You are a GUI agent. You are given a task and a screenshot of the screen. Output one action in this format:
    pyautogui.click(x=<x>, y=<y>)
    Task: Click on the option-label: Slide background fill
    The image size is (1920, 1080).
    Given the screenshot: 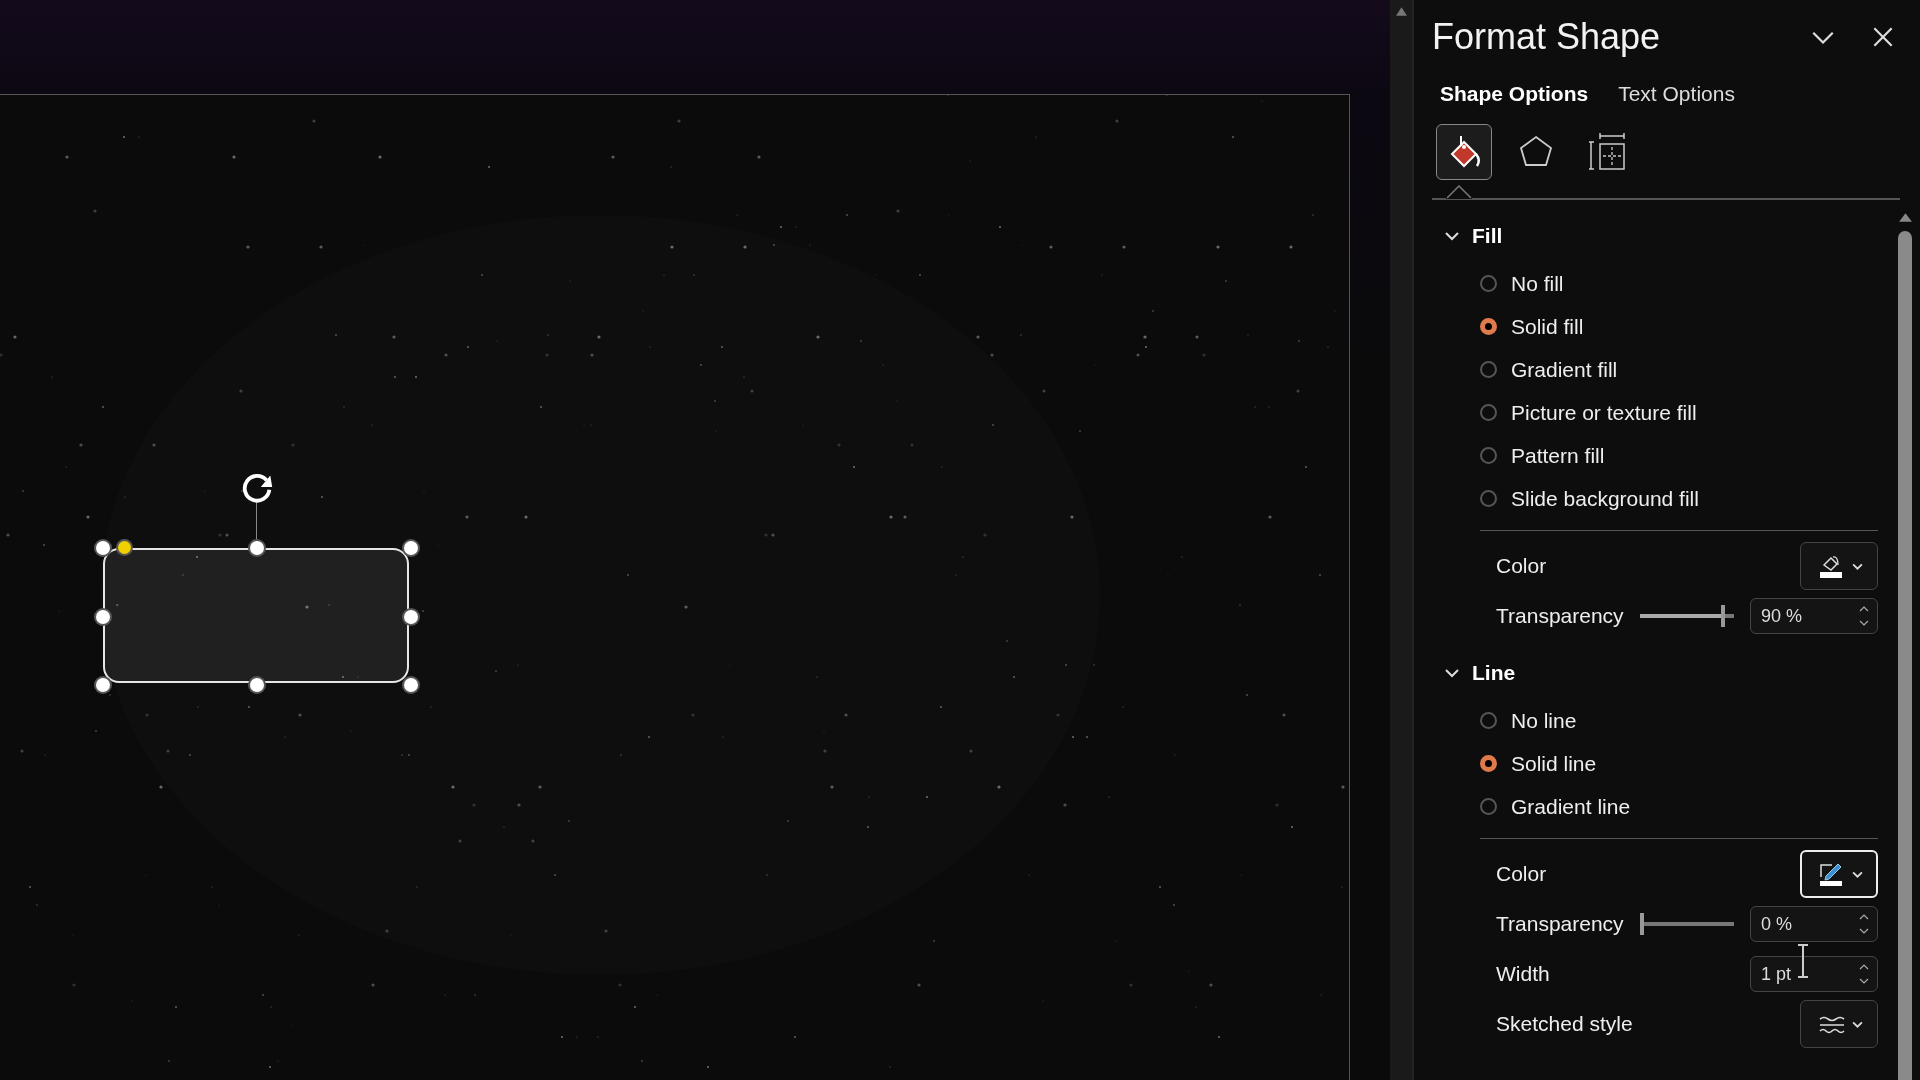 What is the action you would take?
    pyautogui.click(x=1605, y=498)
    